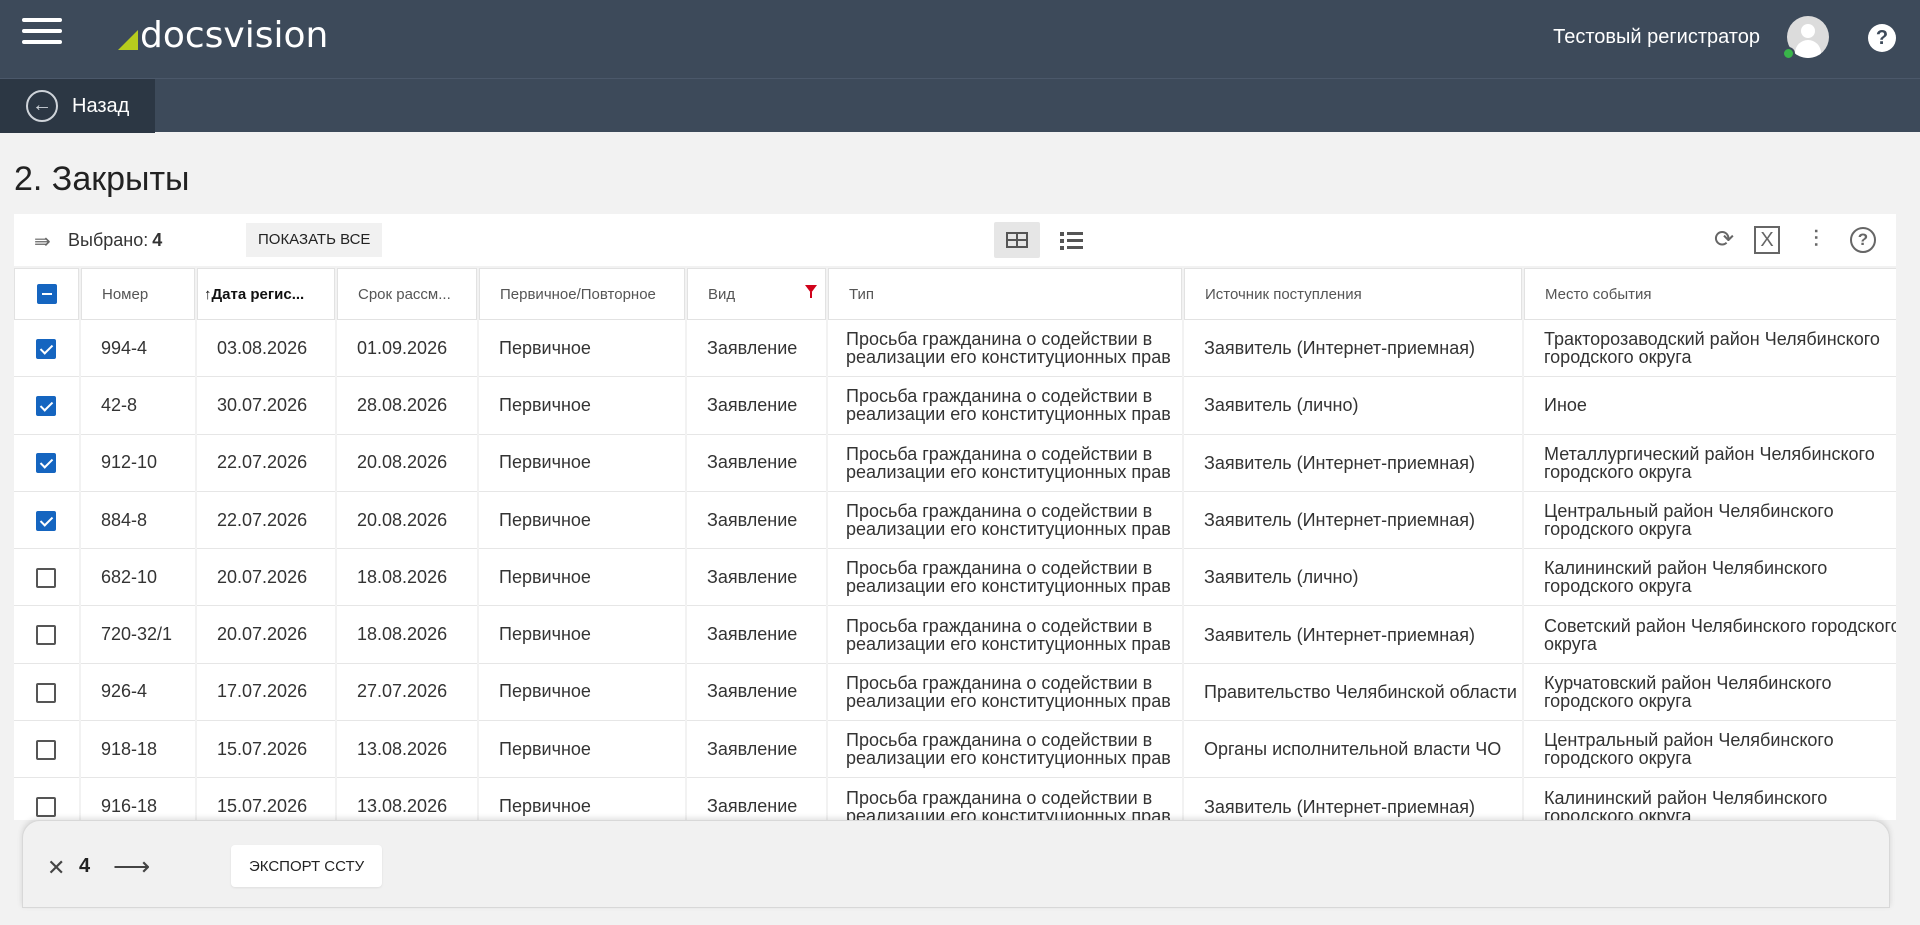  Describe the element at coordinates (1656, 37) in the screenshot. I see `user-name: Тестовый регистратор` at that location.